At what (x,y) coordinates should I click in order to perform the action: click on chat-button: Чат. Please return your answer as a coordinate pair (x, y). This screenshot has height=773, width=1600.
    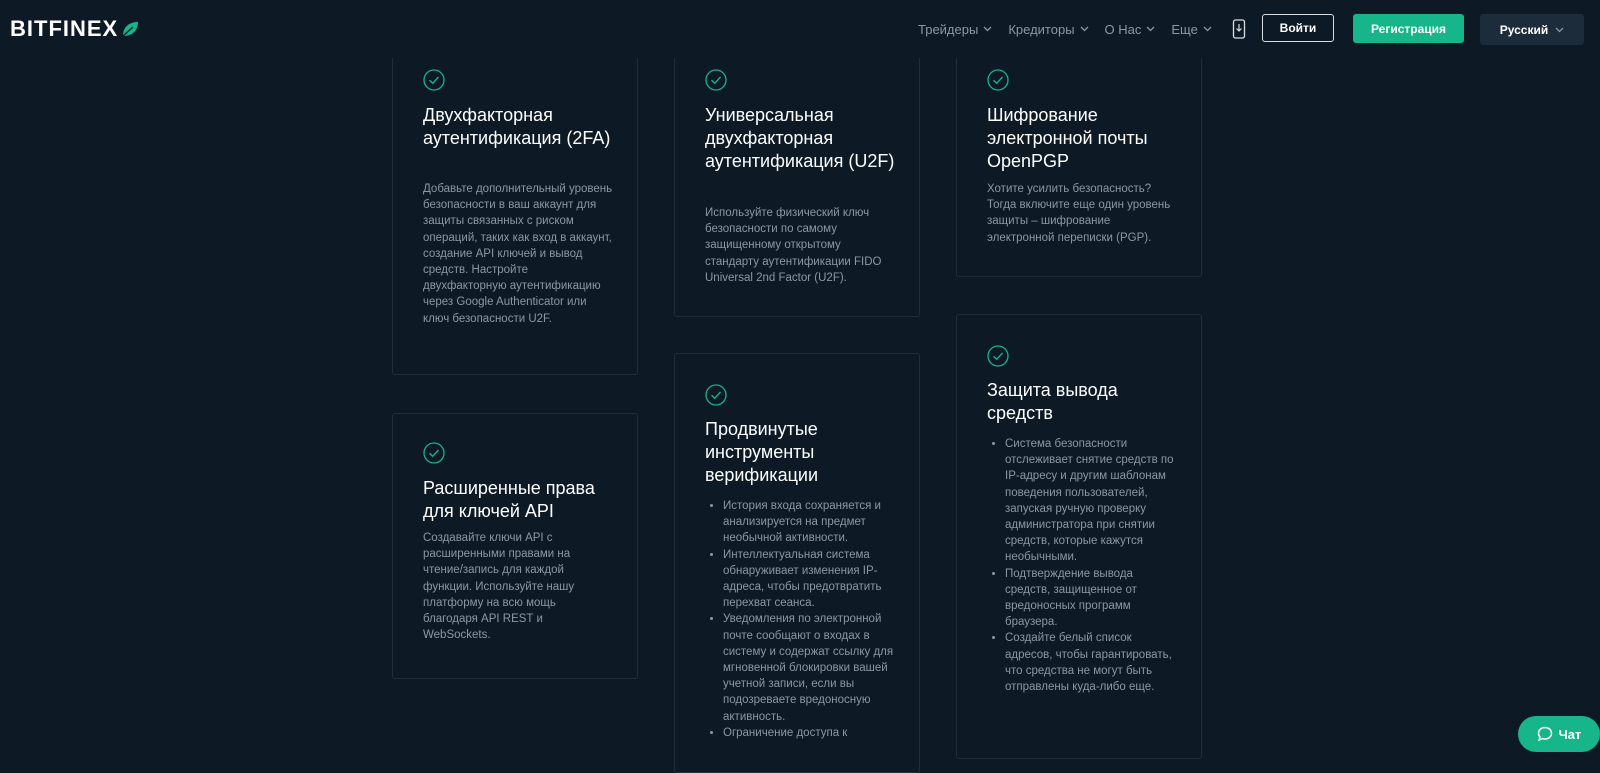
    Looking at the image, I should click on (1559, 734).